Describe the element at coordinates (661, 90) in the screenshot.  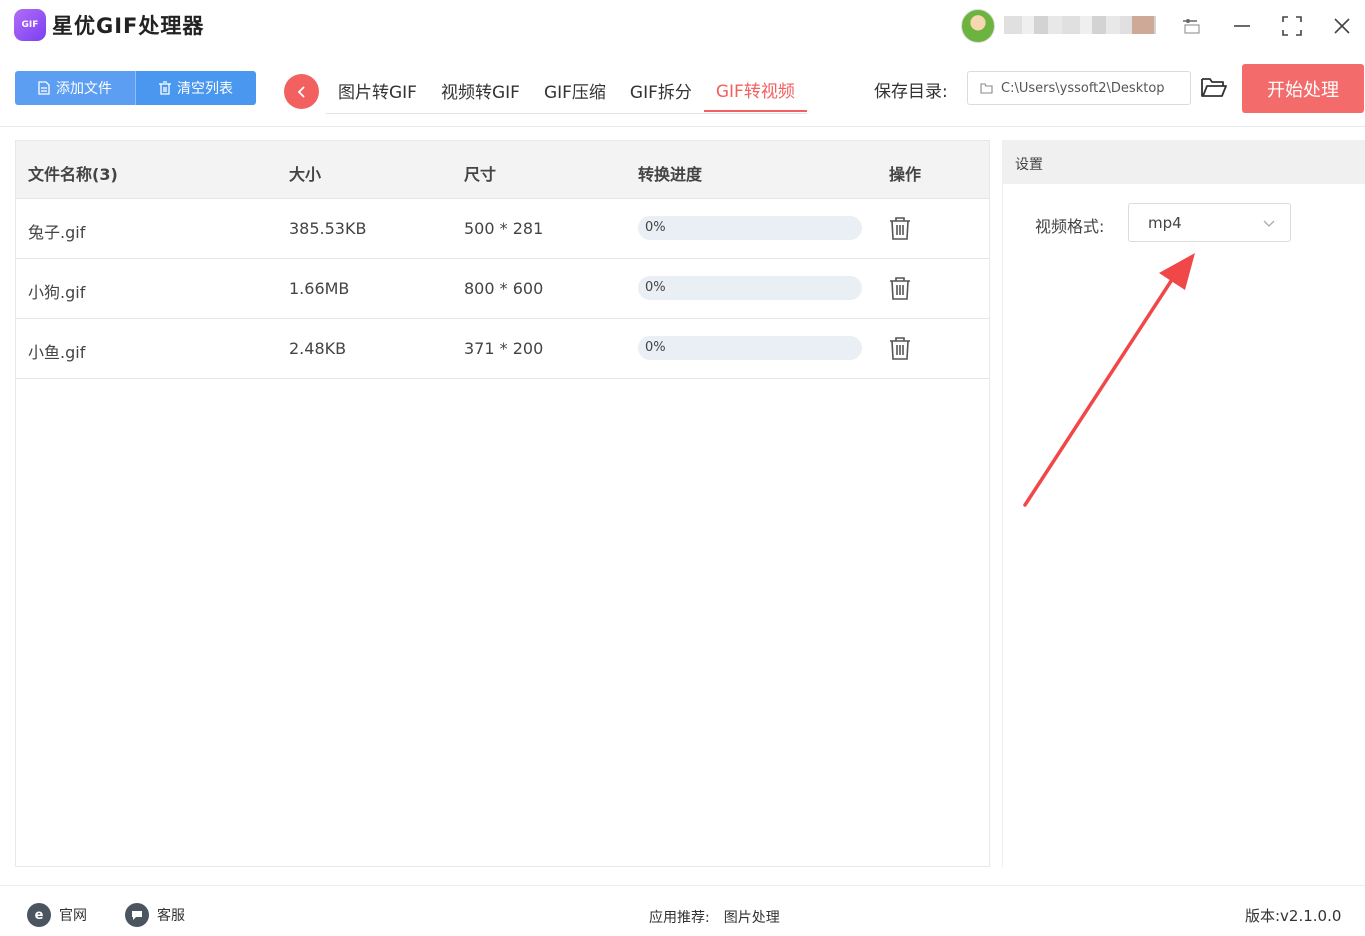
I see `tab-gif-split: GIF拆分` at that location.